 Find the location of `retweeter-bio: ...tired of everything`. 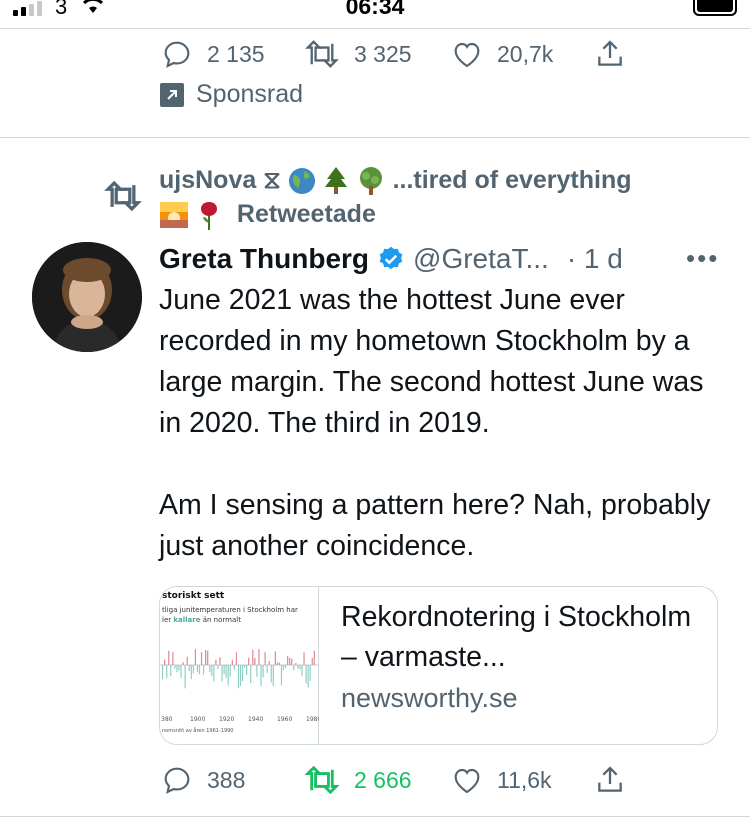

retweeter-bio: ...tired of everything is located at coordinates (512, 180).